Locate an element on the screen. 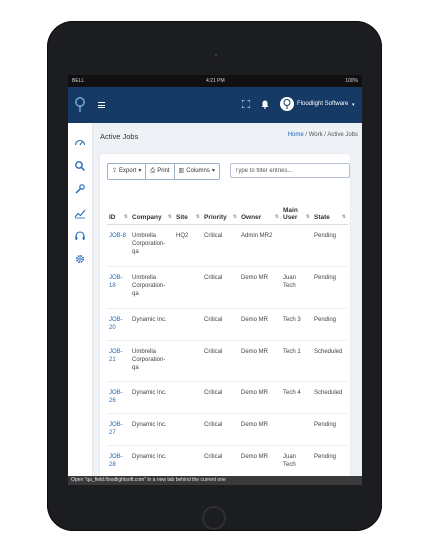  print-button: ⎙ Print is located at coordinates (160, 171).